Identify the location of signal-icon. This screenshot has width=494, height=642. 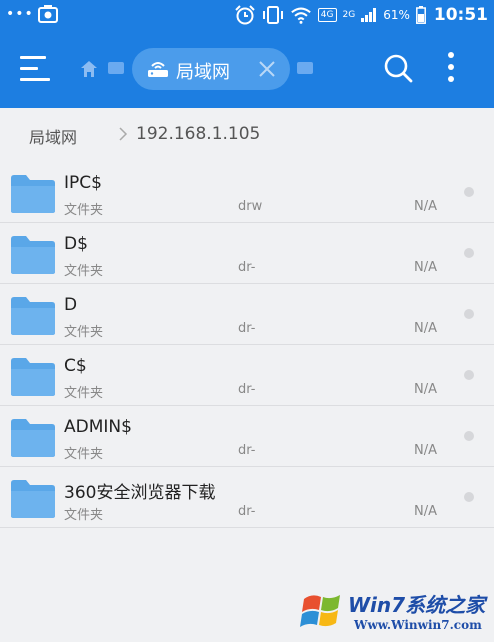
(369, 15).